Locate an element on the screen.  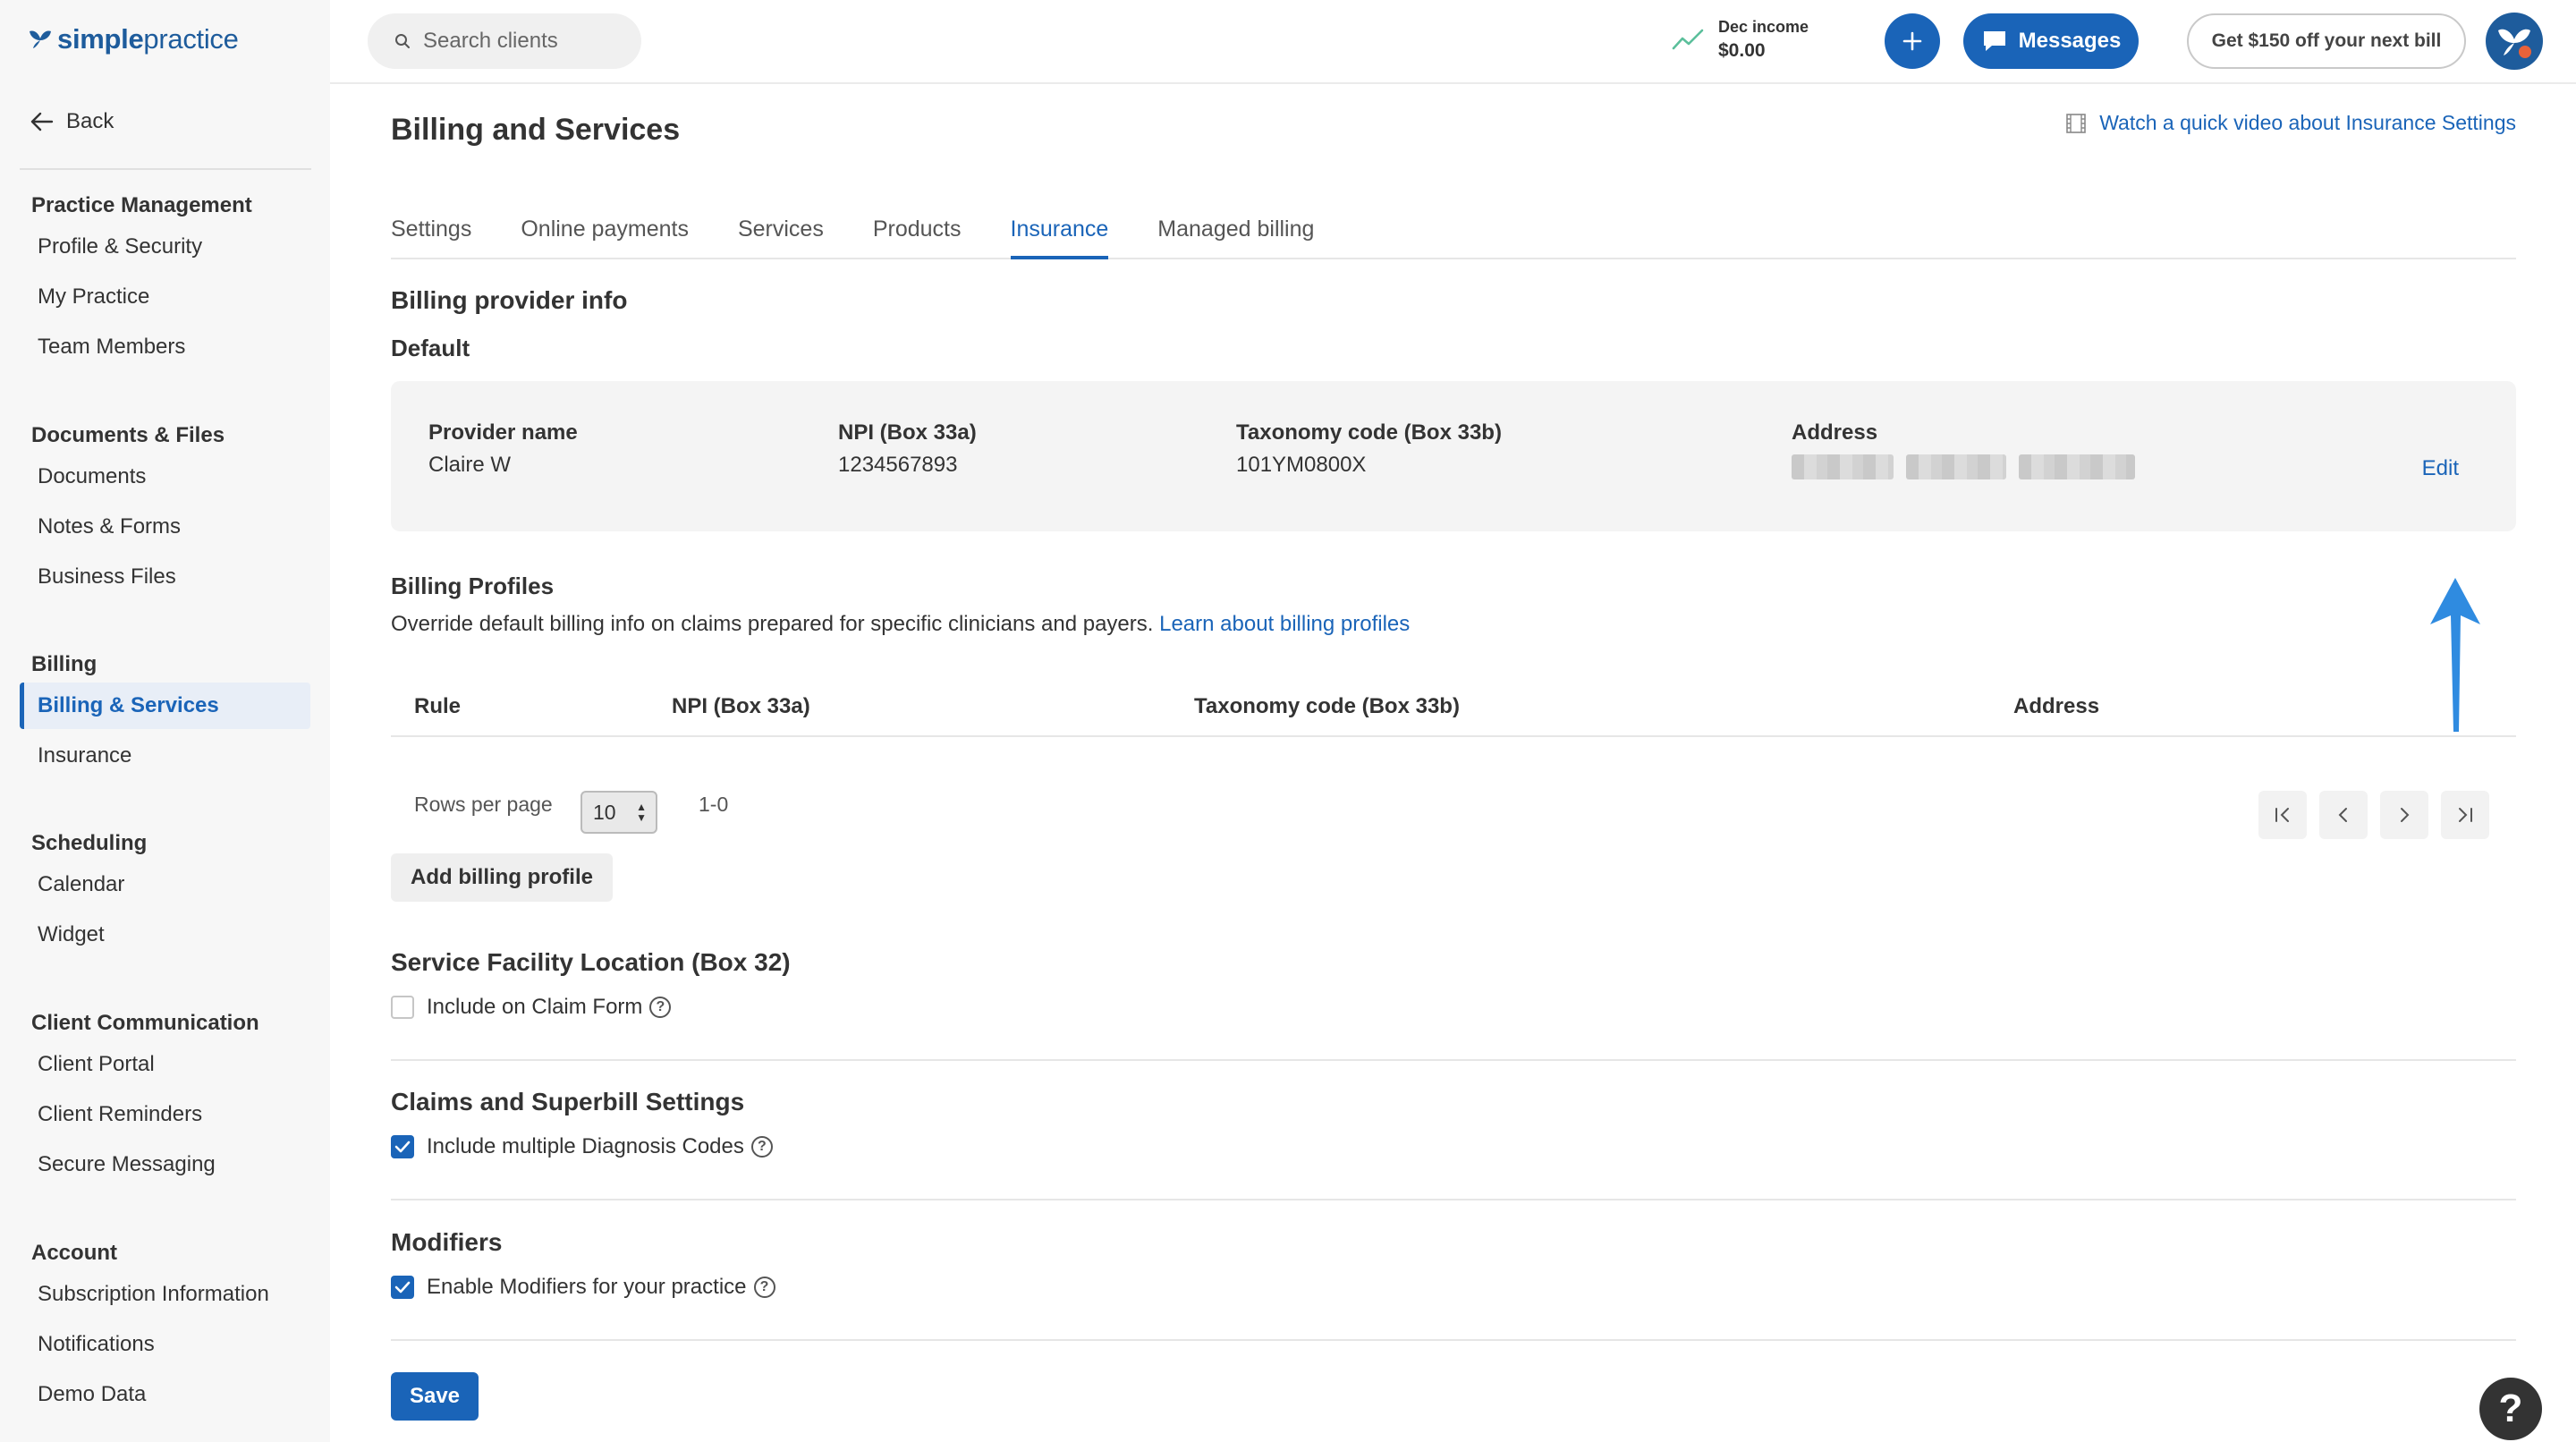
search-box is located at coordinates (504, 41).